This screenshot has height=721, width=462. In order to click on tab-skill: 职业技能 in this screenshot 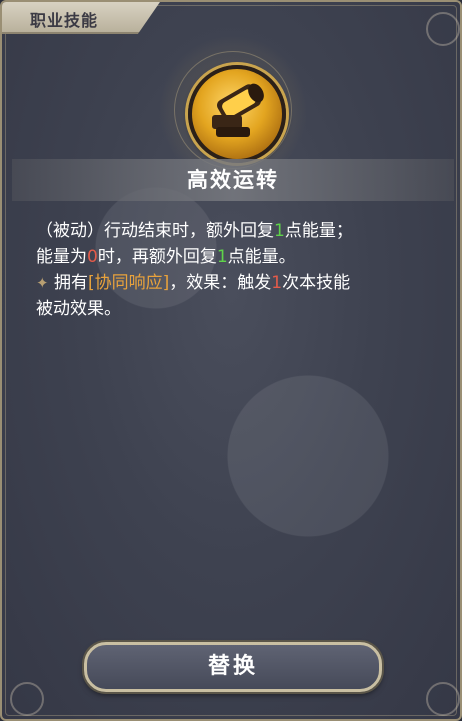, I will do `click(81, 18)`.